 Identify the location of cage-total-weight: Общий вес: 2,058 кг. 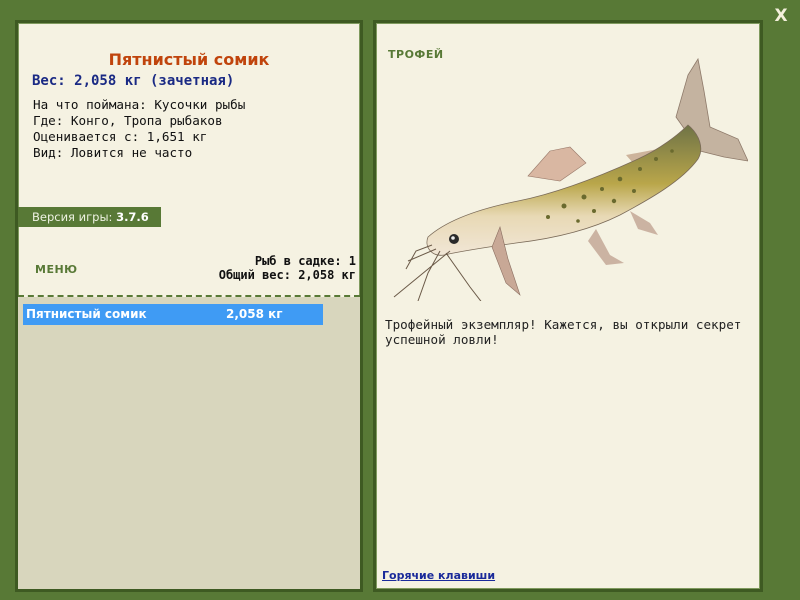
(287, 275).